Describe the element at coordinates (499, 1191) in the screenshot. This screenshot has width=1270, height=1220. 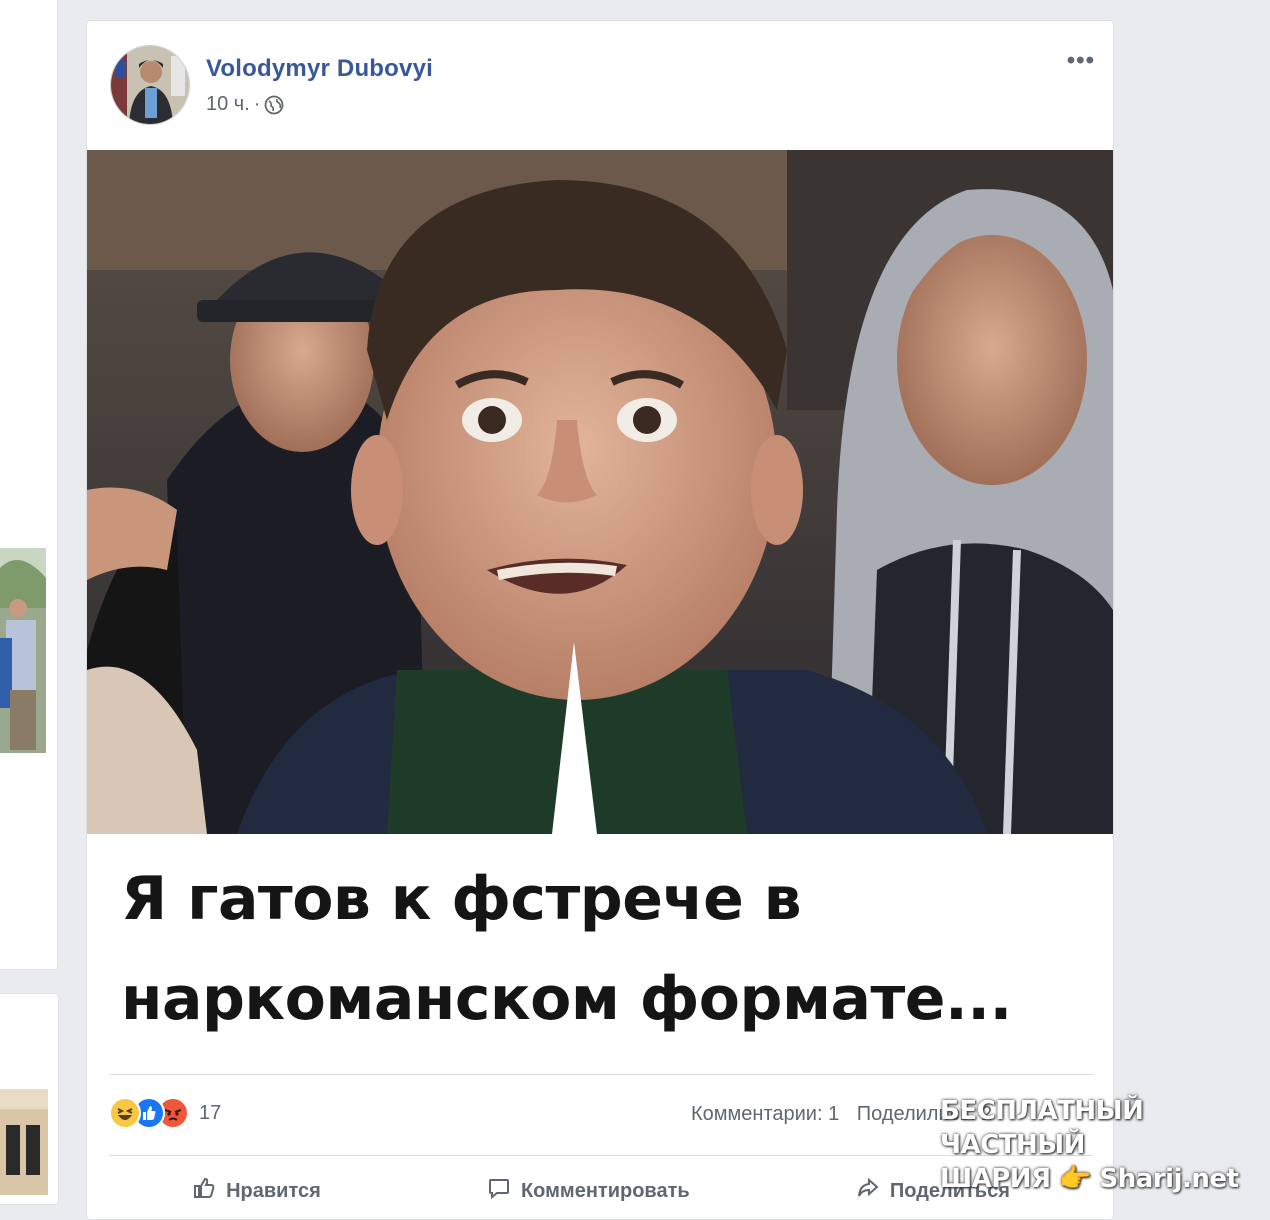
I see `comment-icon` at that location.